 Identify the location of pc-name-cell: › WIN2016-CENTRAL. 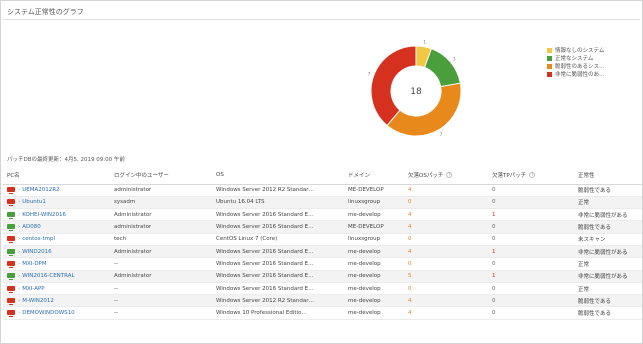
(56, 276).